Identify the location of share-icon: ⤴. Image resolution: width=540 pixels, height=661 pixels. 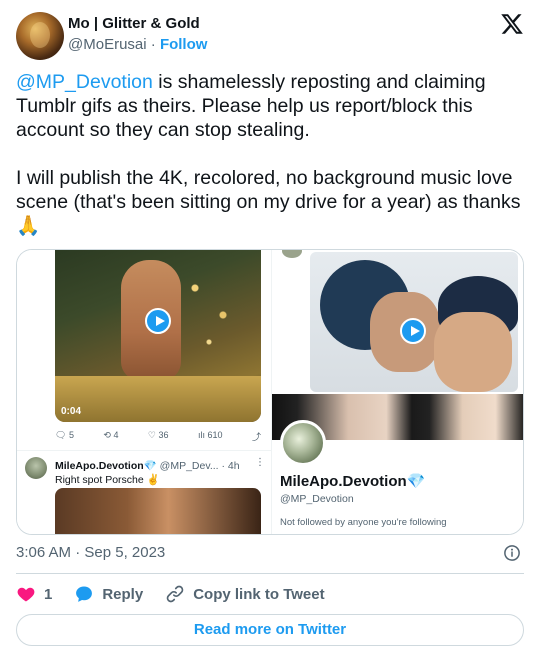
(256, 437).